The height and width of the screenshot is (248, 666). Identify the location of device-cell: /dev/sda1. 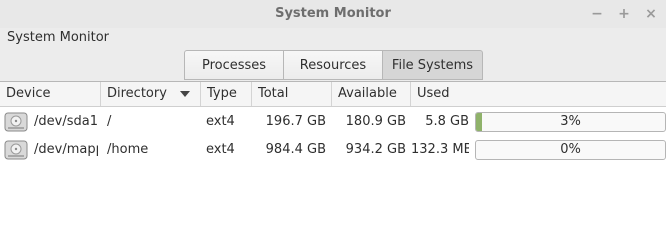
(66, 121).